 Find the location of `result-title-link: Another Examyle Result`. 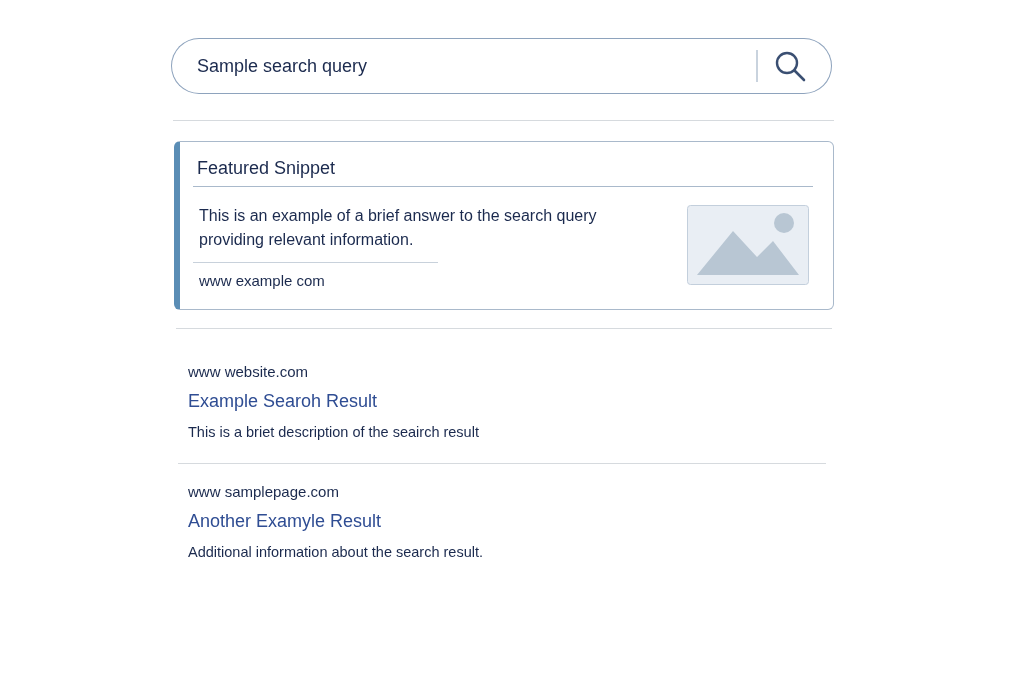

result-title-link: Another Examyle Result is located at coordinates (285, 521).